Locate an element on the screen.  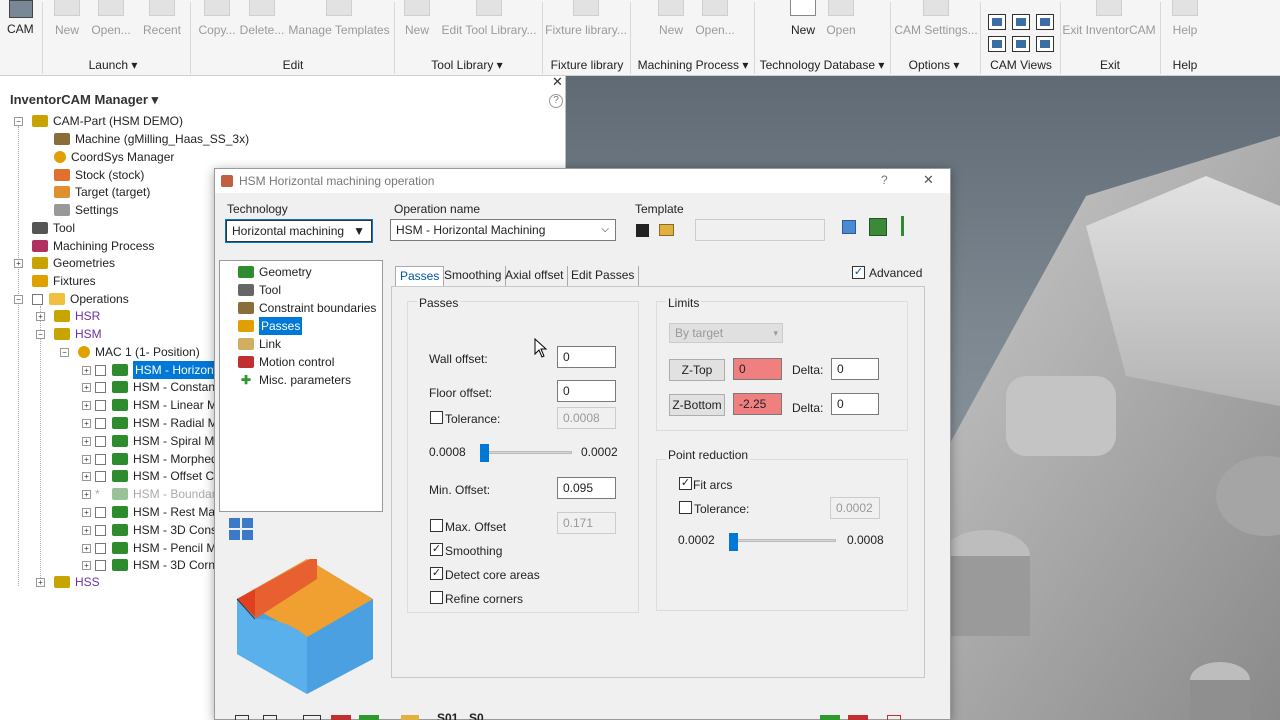
floor-offset-input: 0 is located at coordinates (586, 391).